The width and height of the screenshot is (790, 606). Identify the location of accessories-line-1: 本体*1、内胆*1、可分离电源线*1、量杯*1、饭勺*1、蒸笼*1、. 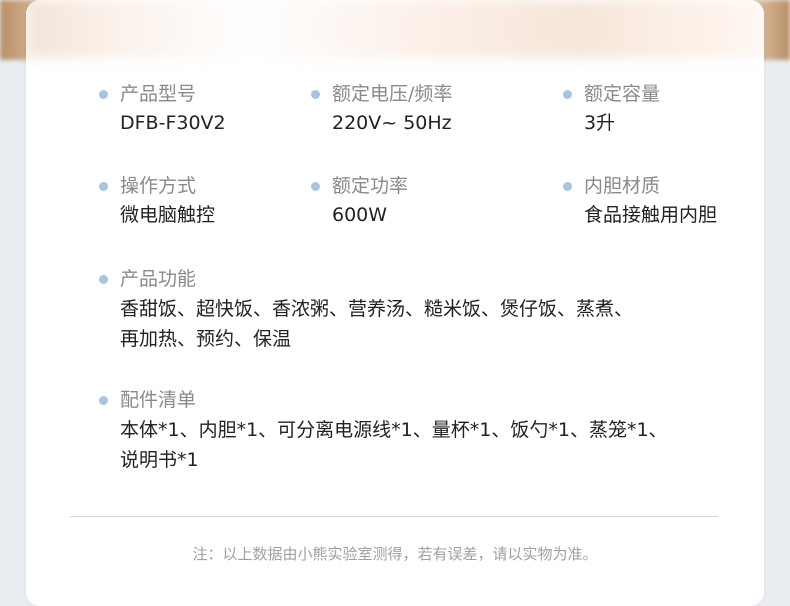
(394, 430).